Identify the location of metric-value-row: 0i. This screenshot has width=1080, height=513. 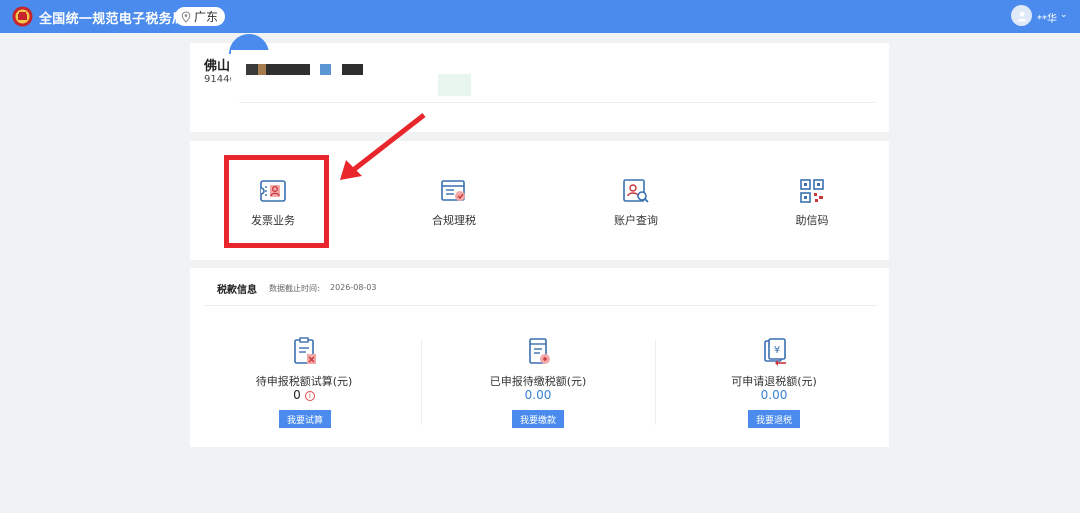
(304, 395).